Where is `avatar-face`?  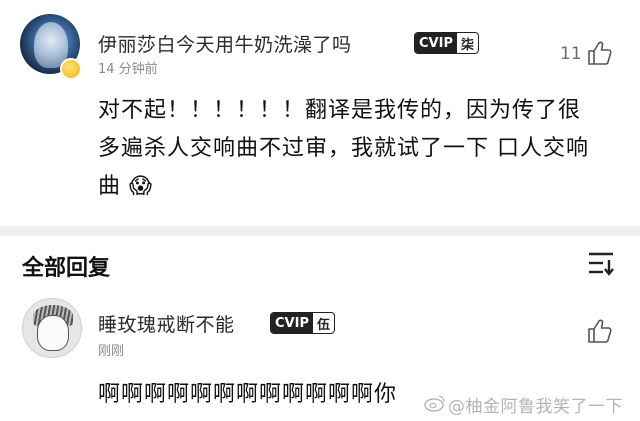
avatar-face is located at coordinates (53, 333).